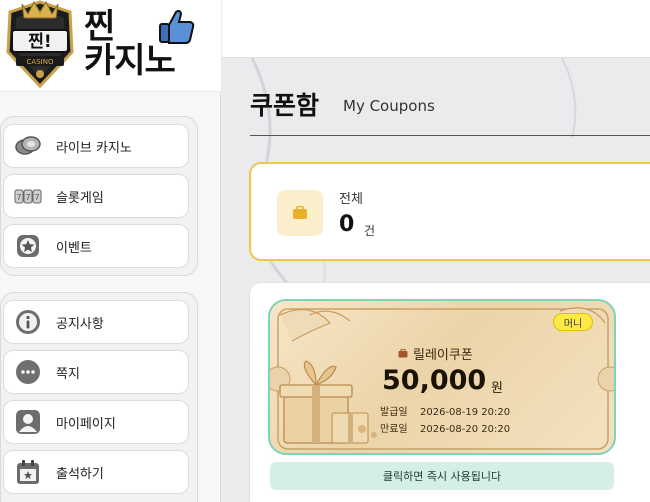 The width and height of the screenshot is (650, 502). I want to click on sidebar-item-attendance: 출석하기, so click(96, 472).